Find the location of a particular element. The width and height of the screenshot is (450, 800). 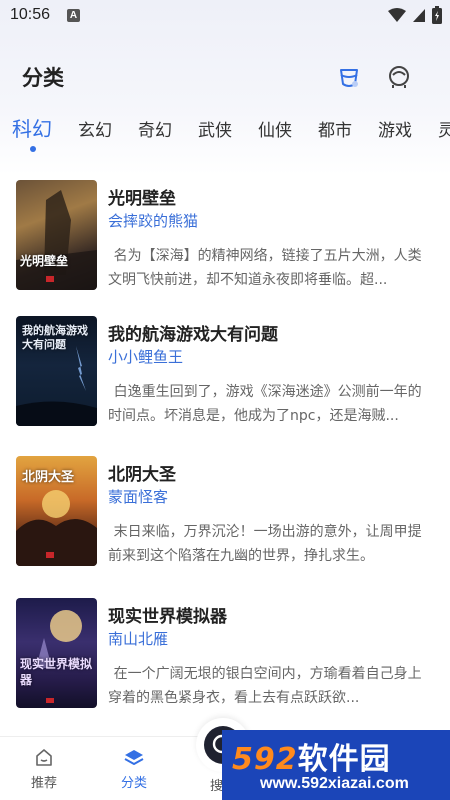

tab-ling: 灵 is located at coordinates (444, 128).